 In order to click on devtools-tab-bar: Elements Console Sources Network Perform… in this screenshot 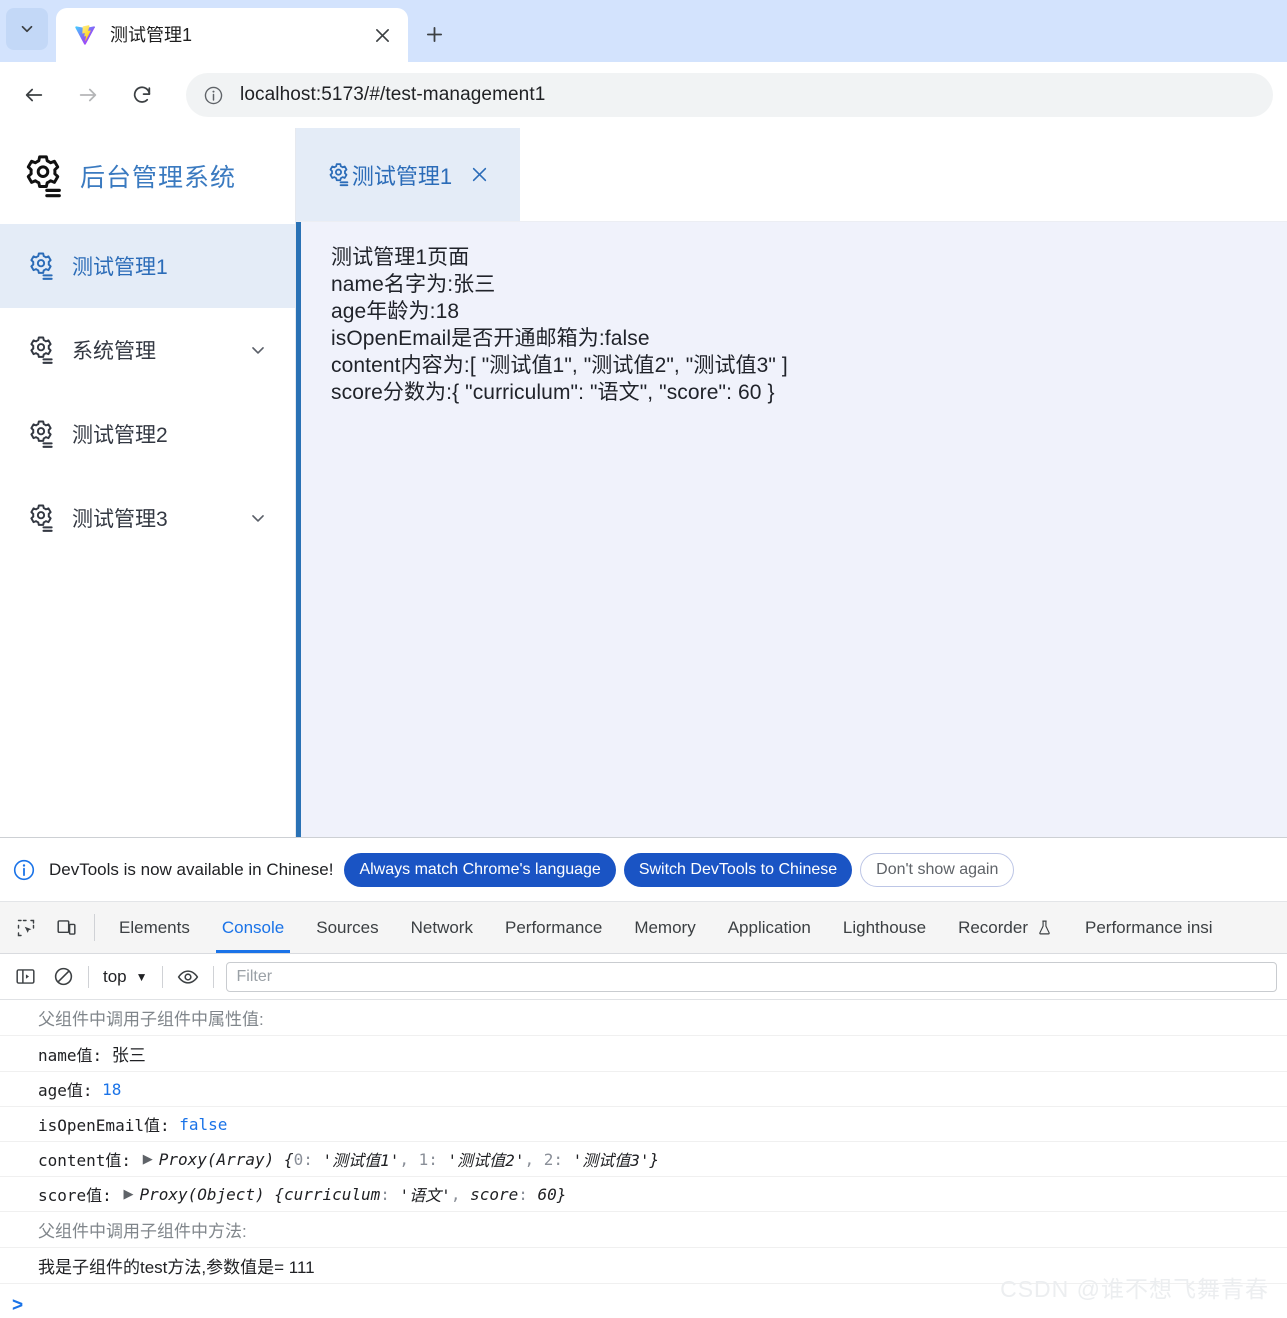, I will do `click(643, 928)`.